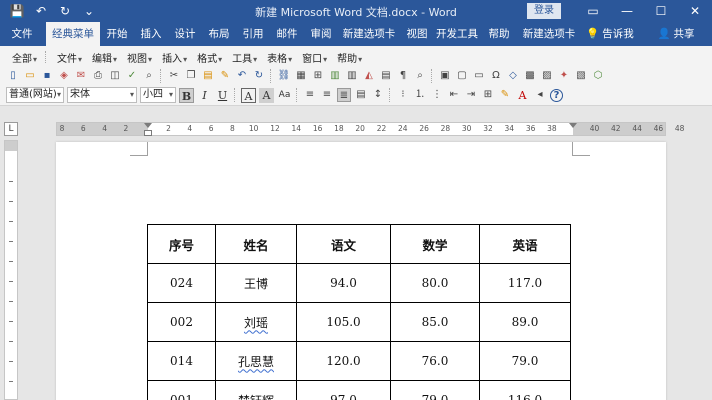 Image resolution: width=712 pixels, height=400 pixels. I want to click on tab-new-tab-2: 新建选项卡, so click(549, 34).